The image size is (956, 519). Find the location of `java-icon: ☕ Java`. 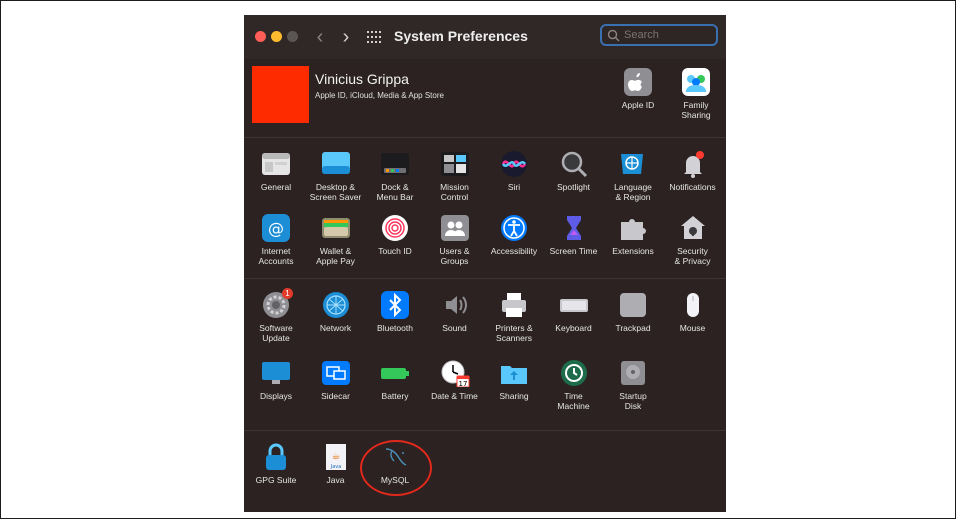

java-icon: ☕ Java is located at coordinates (336, 457).